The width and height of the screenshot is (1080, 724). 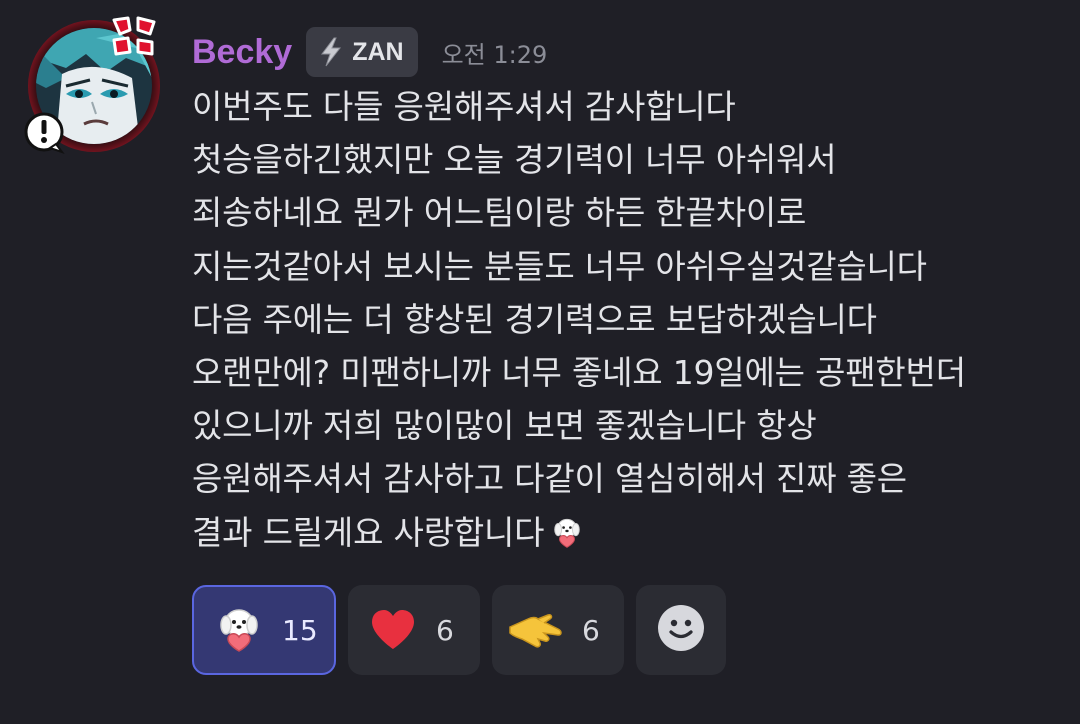 I want to click on add-reaction-button, so click(x=681, y=630).